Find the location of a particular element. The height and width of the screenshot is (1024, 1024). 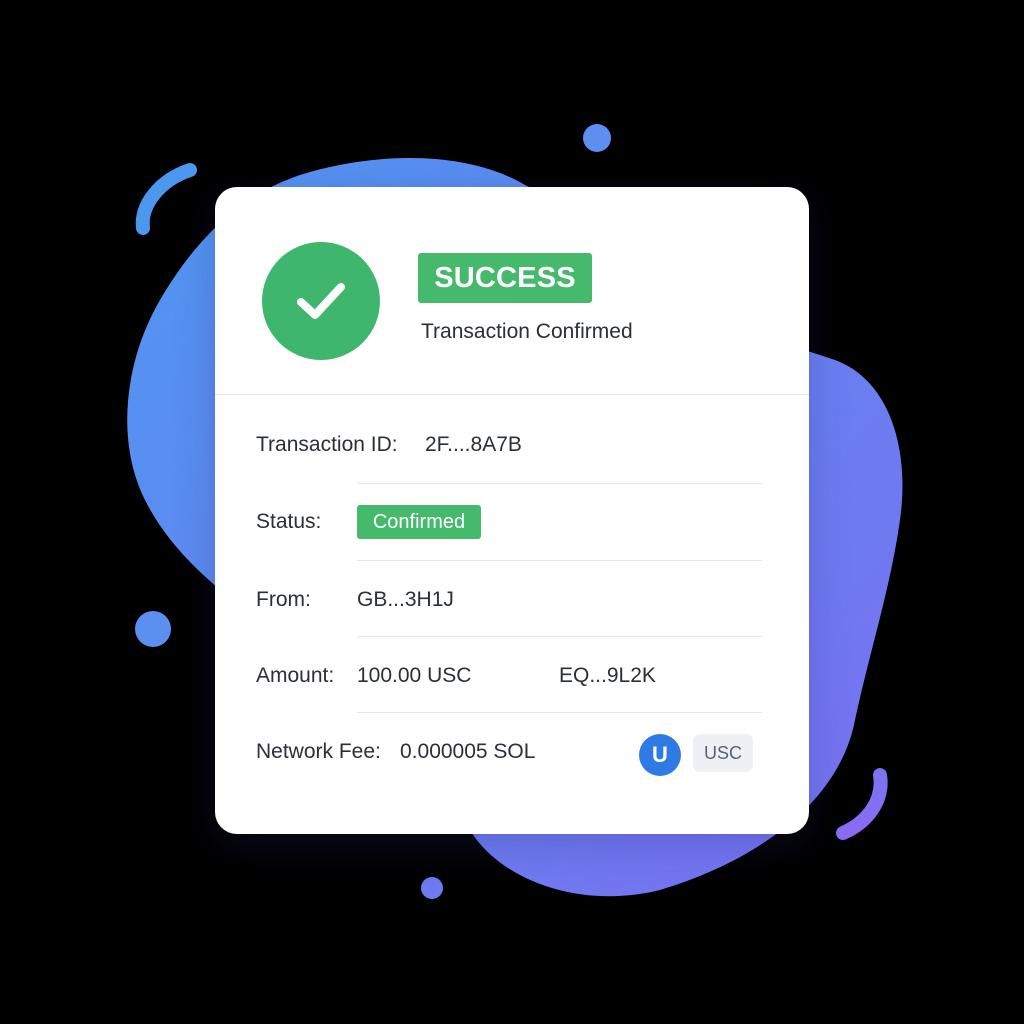

from-address: GB...3H1J is located at coordinates (405, 600).